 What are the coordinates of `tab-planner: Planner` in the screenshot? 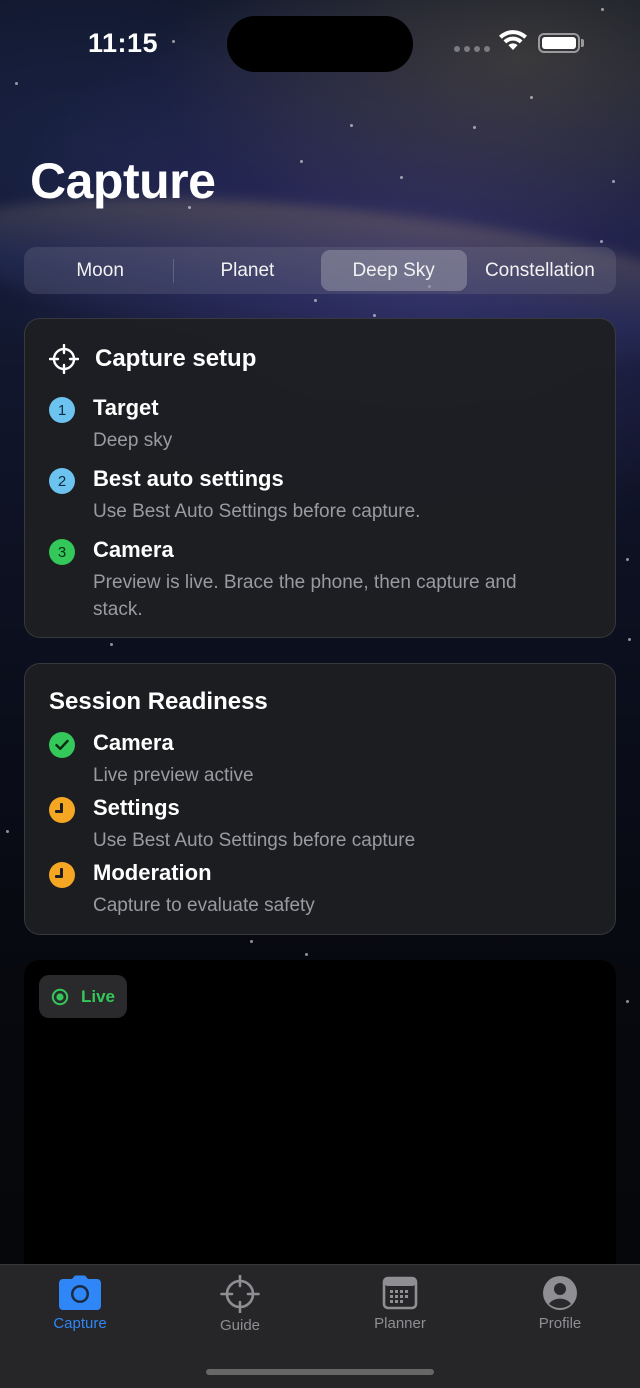 It's located at (400, 1303).